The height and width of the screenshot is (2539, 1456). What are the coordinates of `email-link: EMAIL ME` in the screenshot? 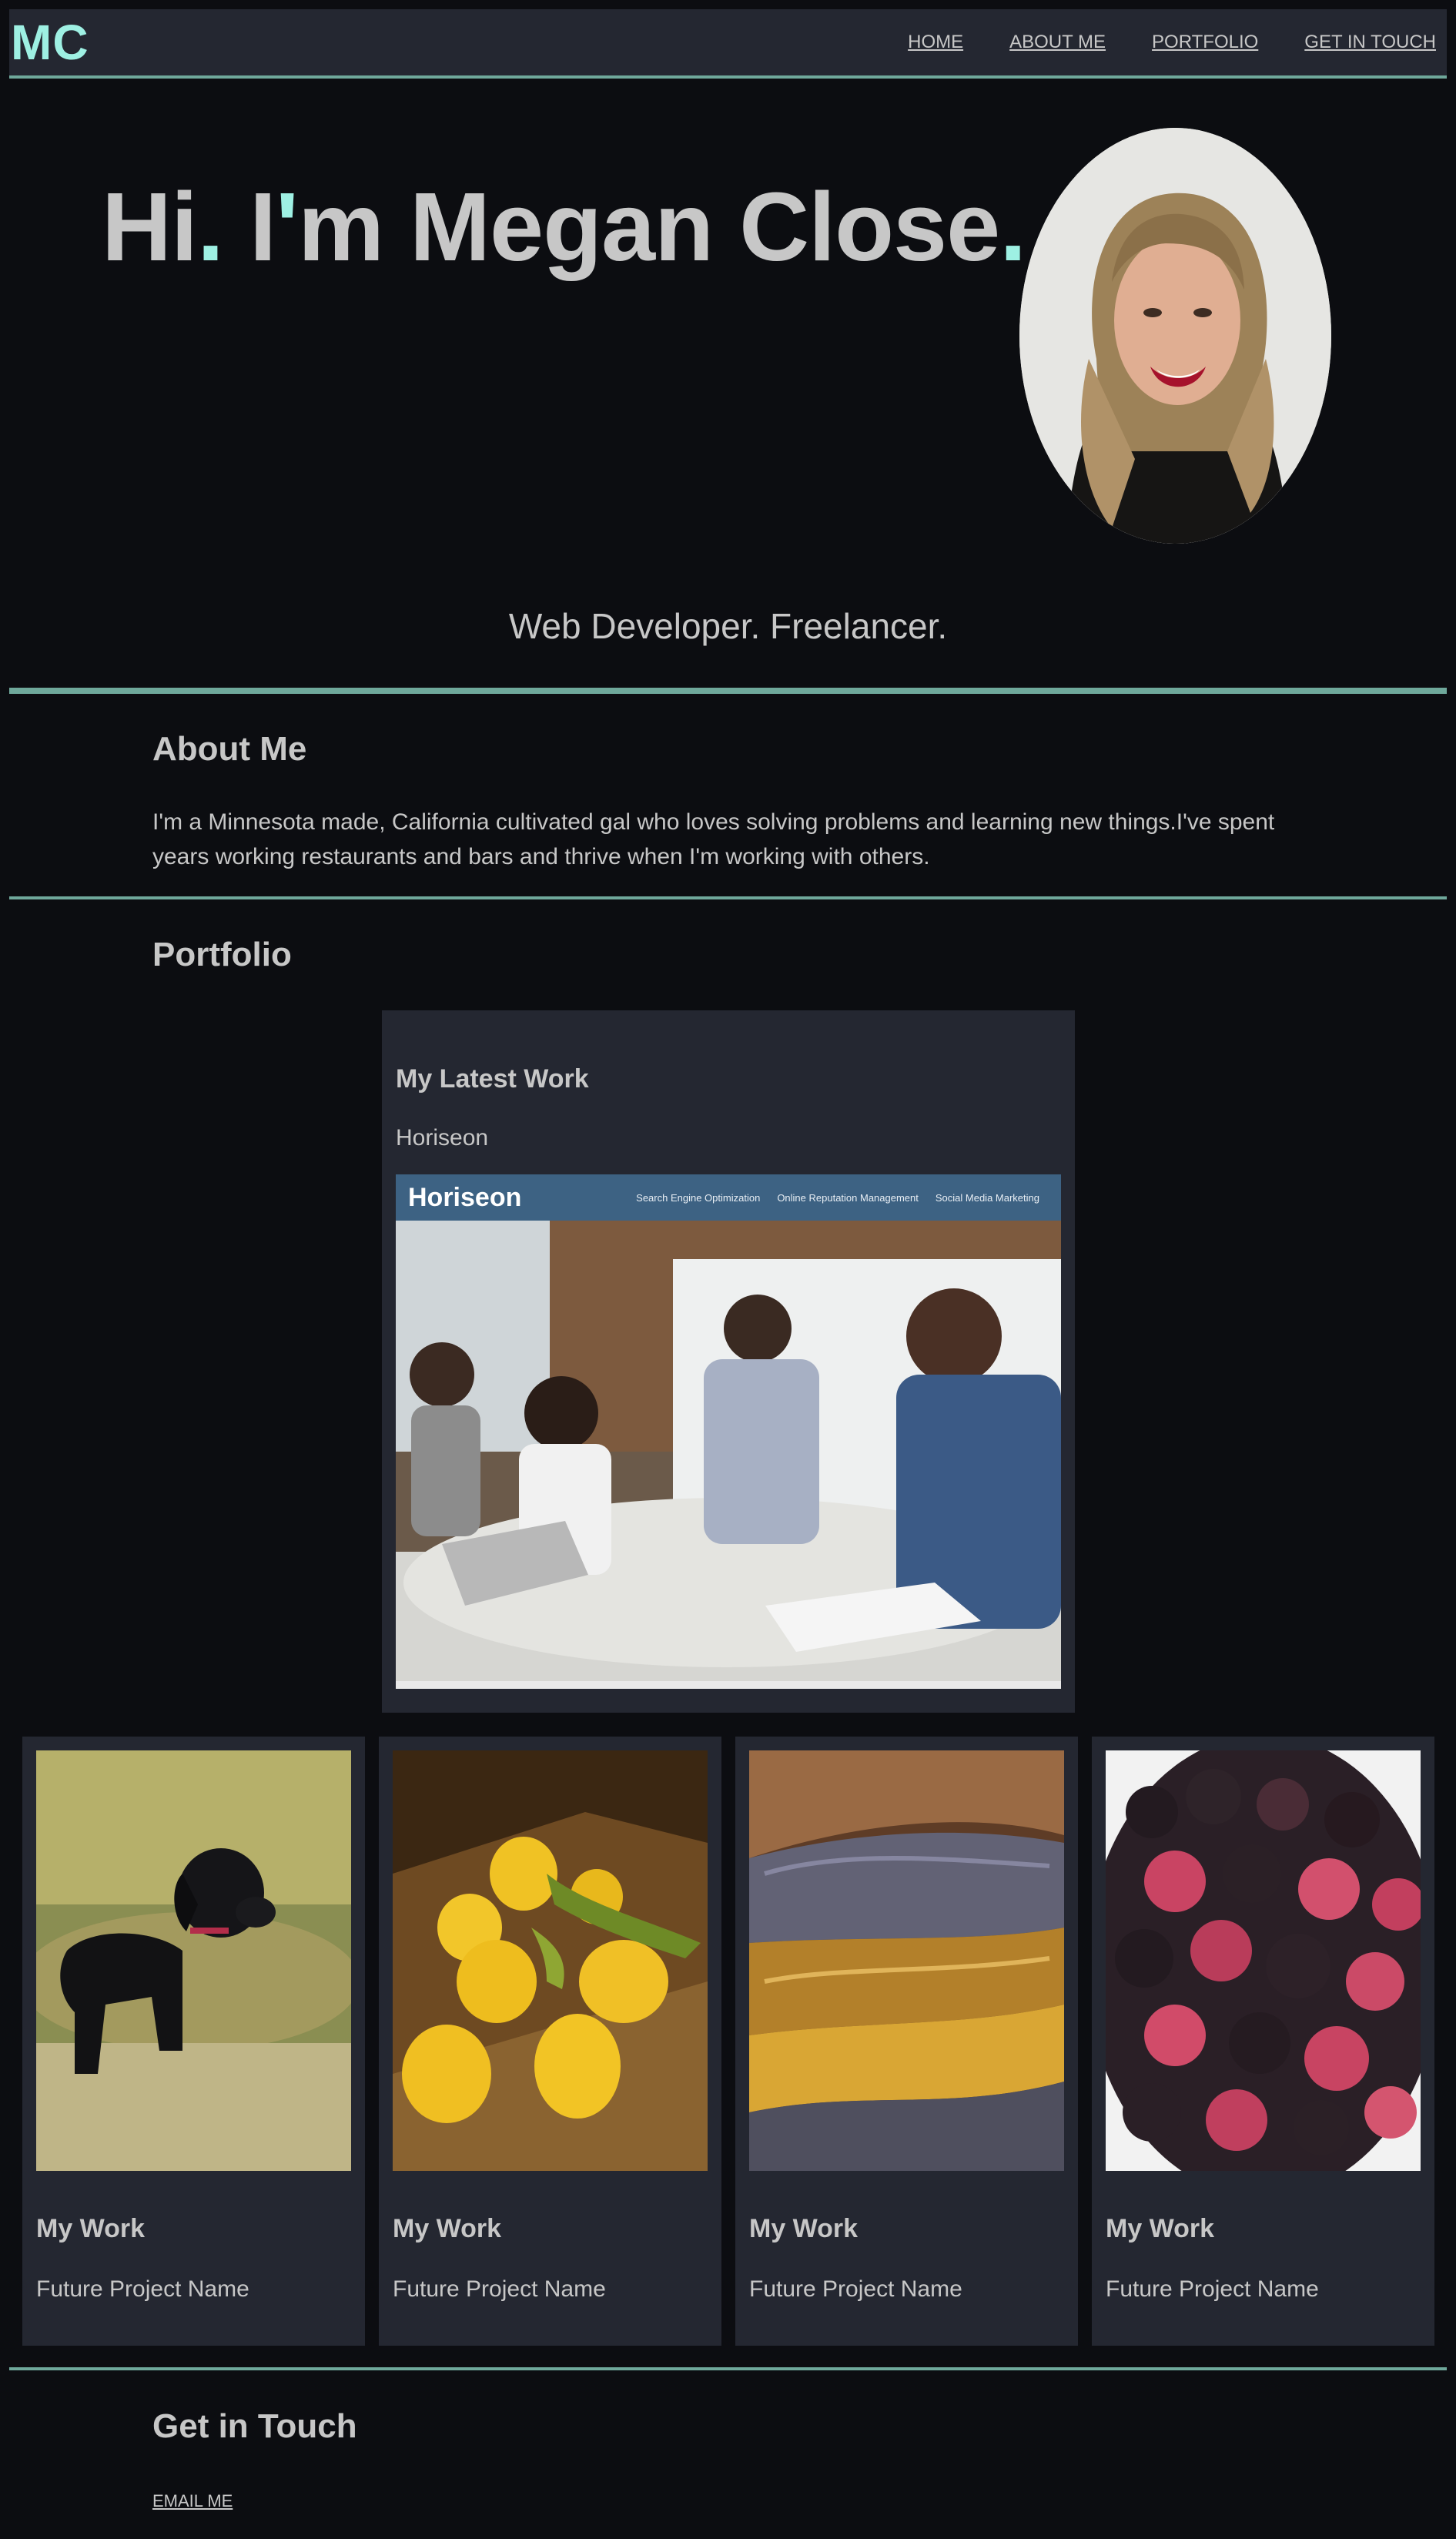 It's located at (192, 2501).